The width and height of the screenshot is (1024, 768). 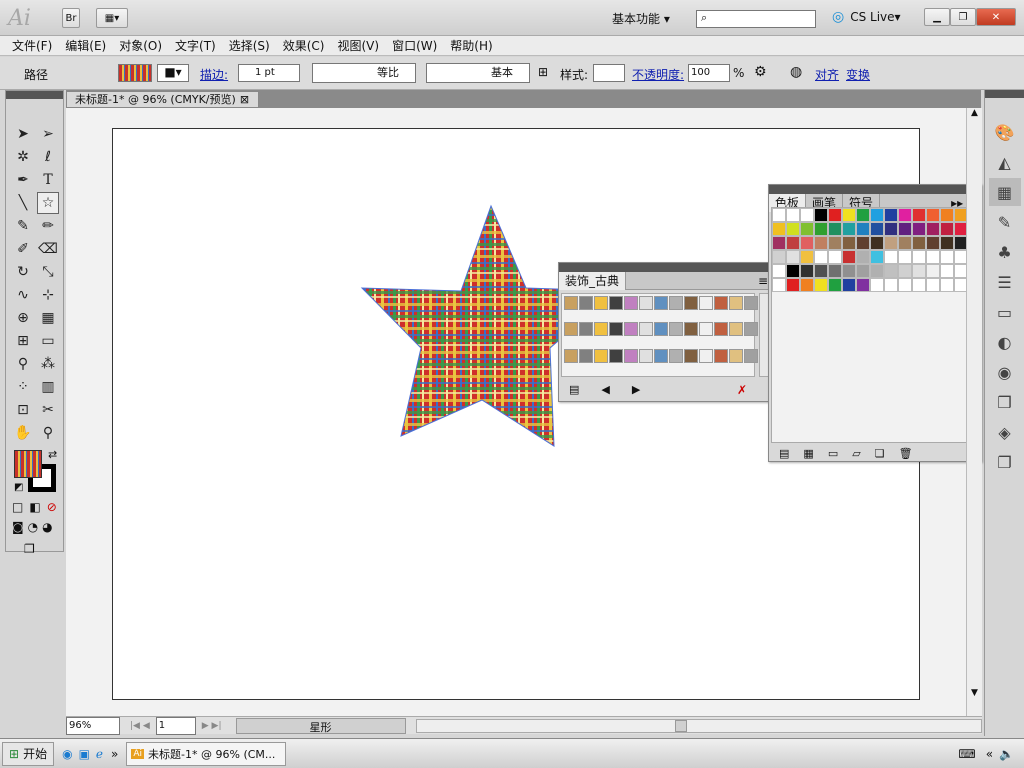 What do you see at coordinates (709, 73) in the screenshot?
I see `opacity-input: 100` at bounding box center [709, 73].